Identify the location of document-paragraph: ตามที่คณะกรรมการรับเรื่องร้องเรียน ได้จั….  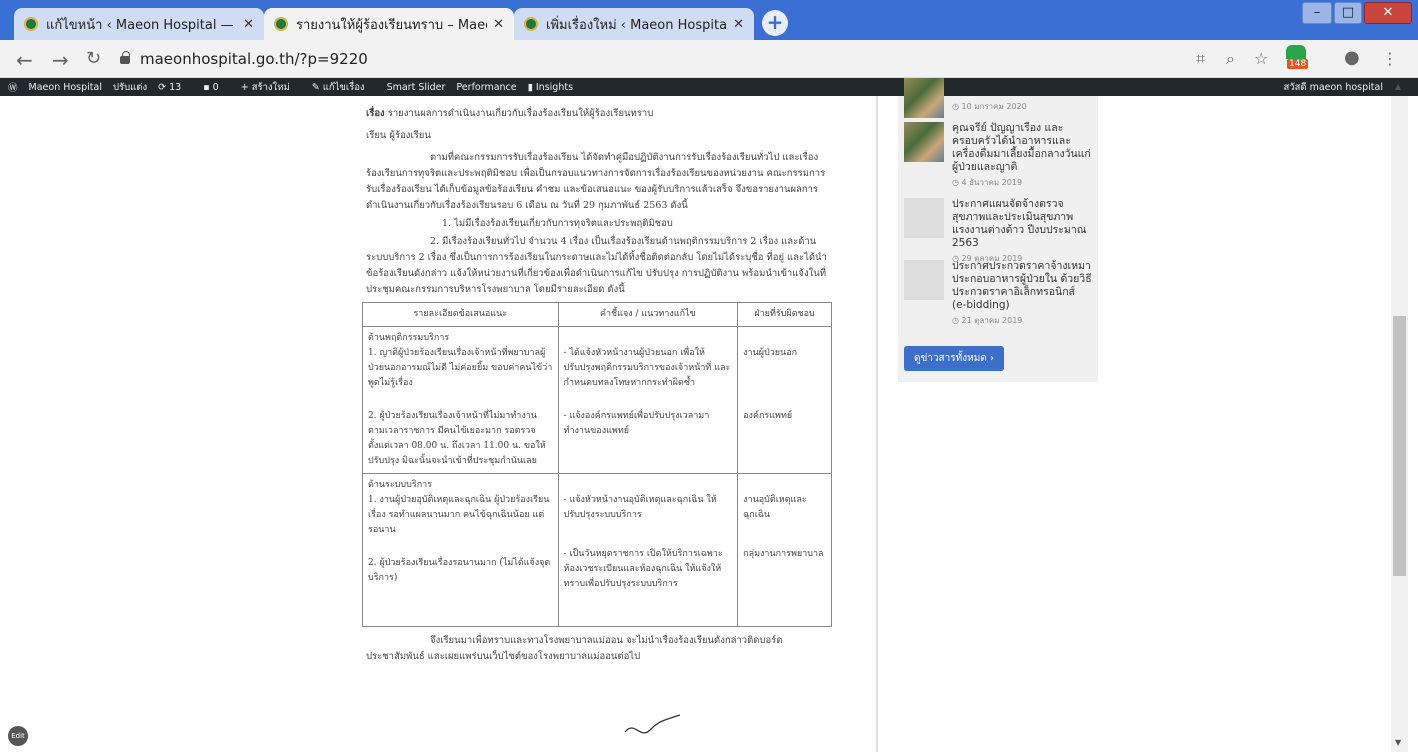
(596, 181).